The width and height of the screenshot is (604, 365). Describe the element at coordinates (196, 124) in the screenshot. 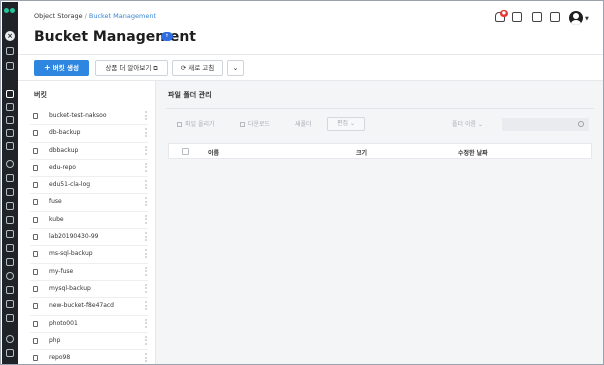

I see `upload-file-button: 파일 올리기` at that location.